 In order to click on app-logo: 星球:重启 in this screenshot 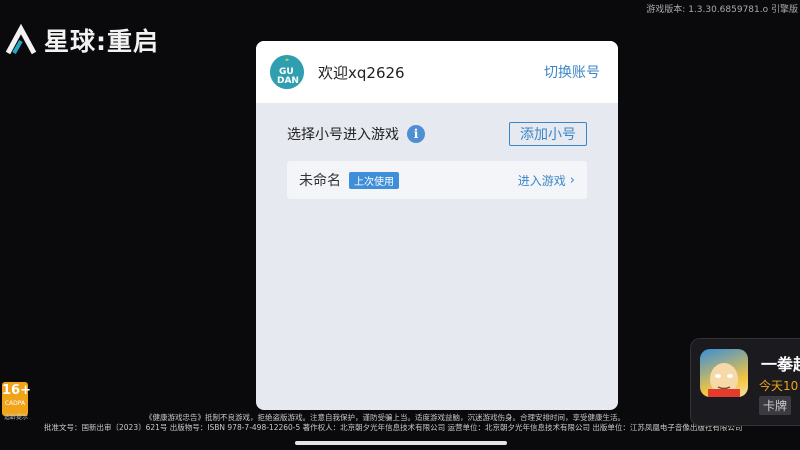, I will do `click(81, 40)`.